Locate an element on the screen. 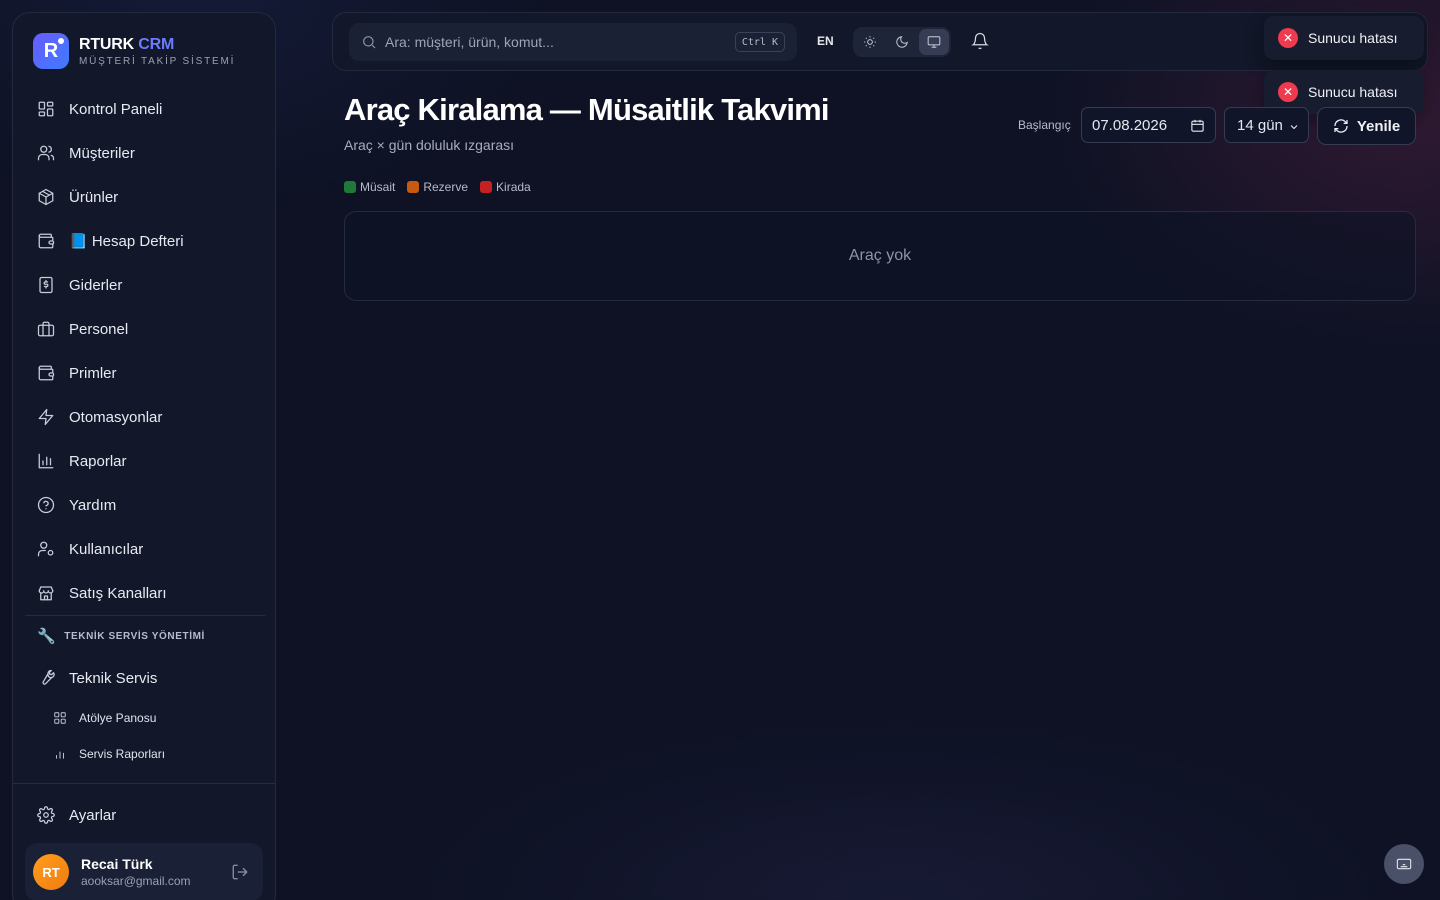 The image size is (1440, 900). brand-logo: R is located at coordinates (51, 51).